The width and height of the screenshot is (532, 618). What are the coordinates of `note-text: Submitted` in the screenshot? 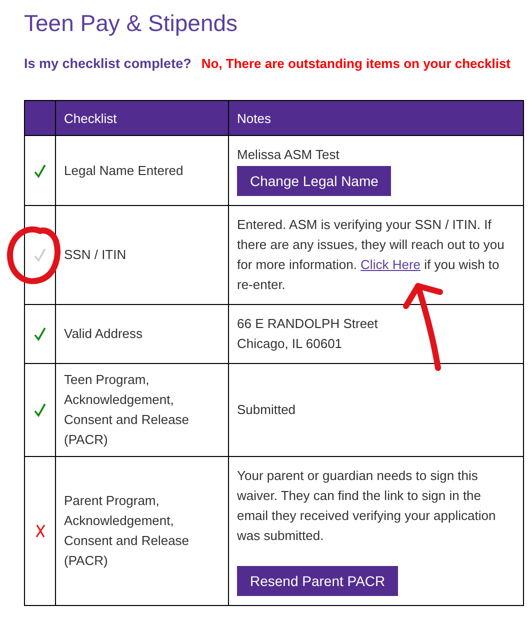 It's located at (267, 410).